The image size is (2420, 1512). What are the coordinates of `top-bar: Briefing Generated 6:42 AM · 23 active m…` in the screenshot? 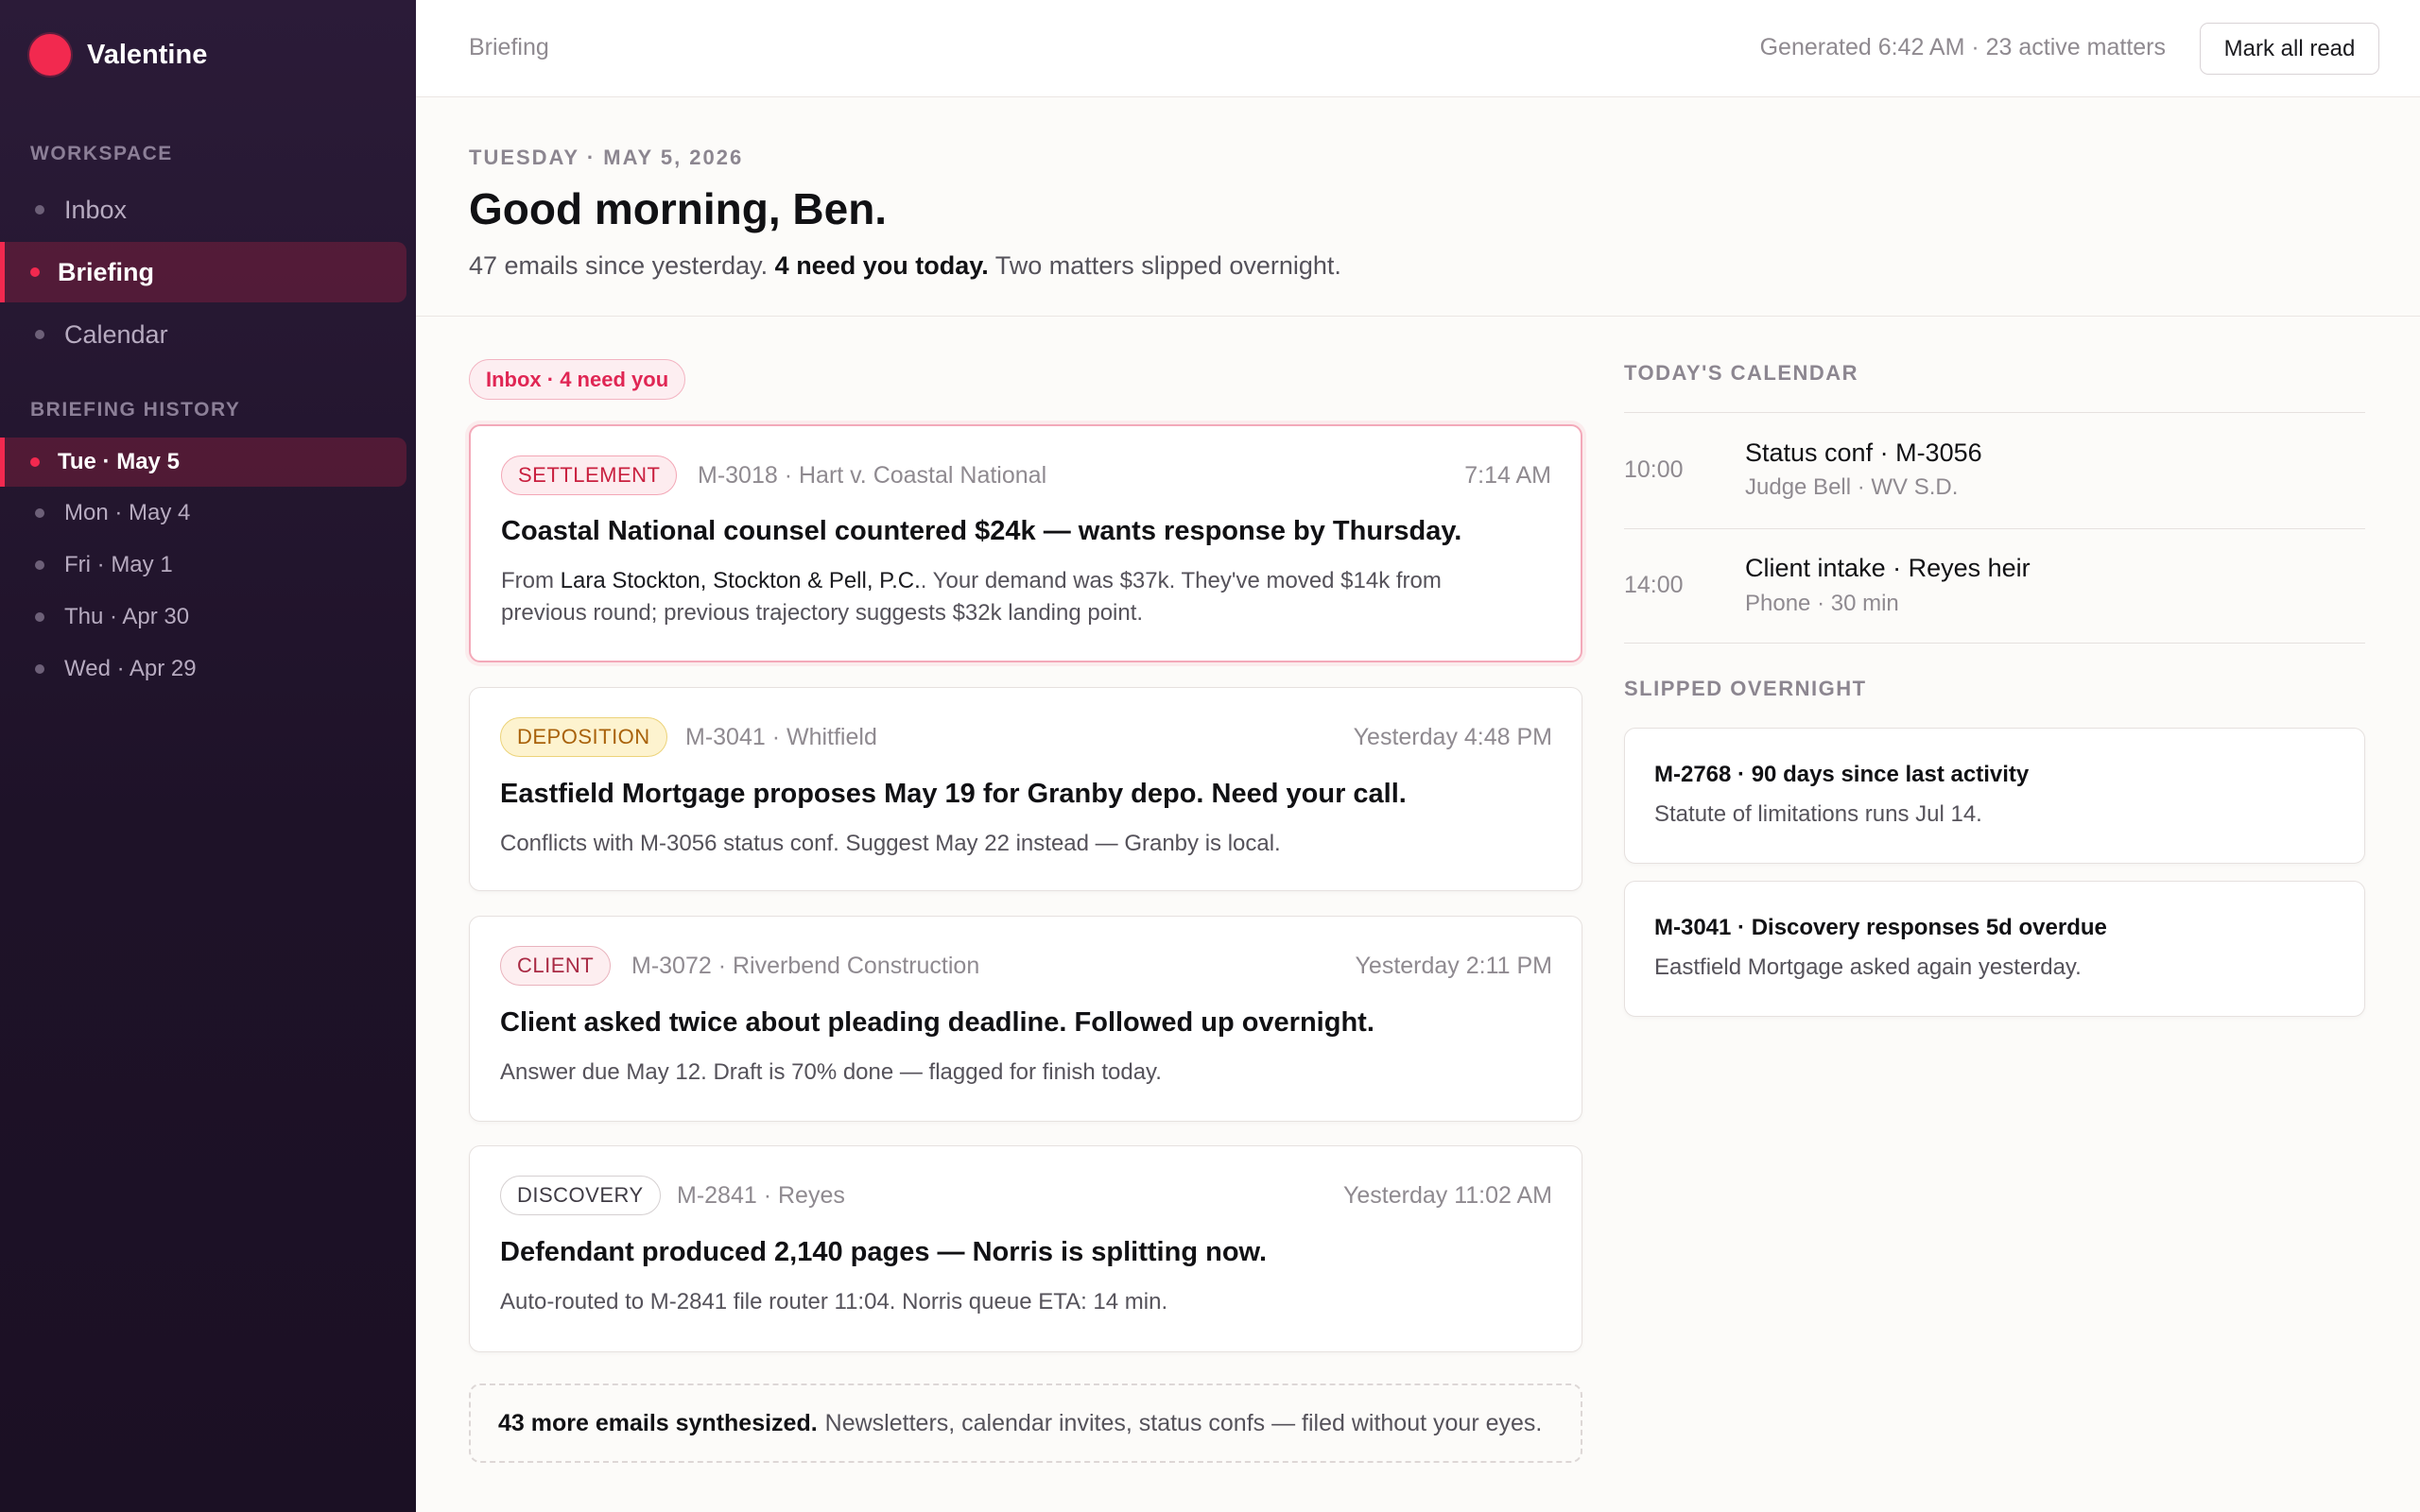 It's located at (1418, 48).